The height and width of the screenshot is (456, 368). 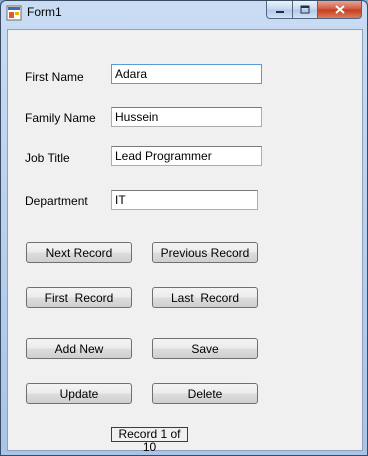 I want to click on title-bar: Form1, so click(x=184, y=12).